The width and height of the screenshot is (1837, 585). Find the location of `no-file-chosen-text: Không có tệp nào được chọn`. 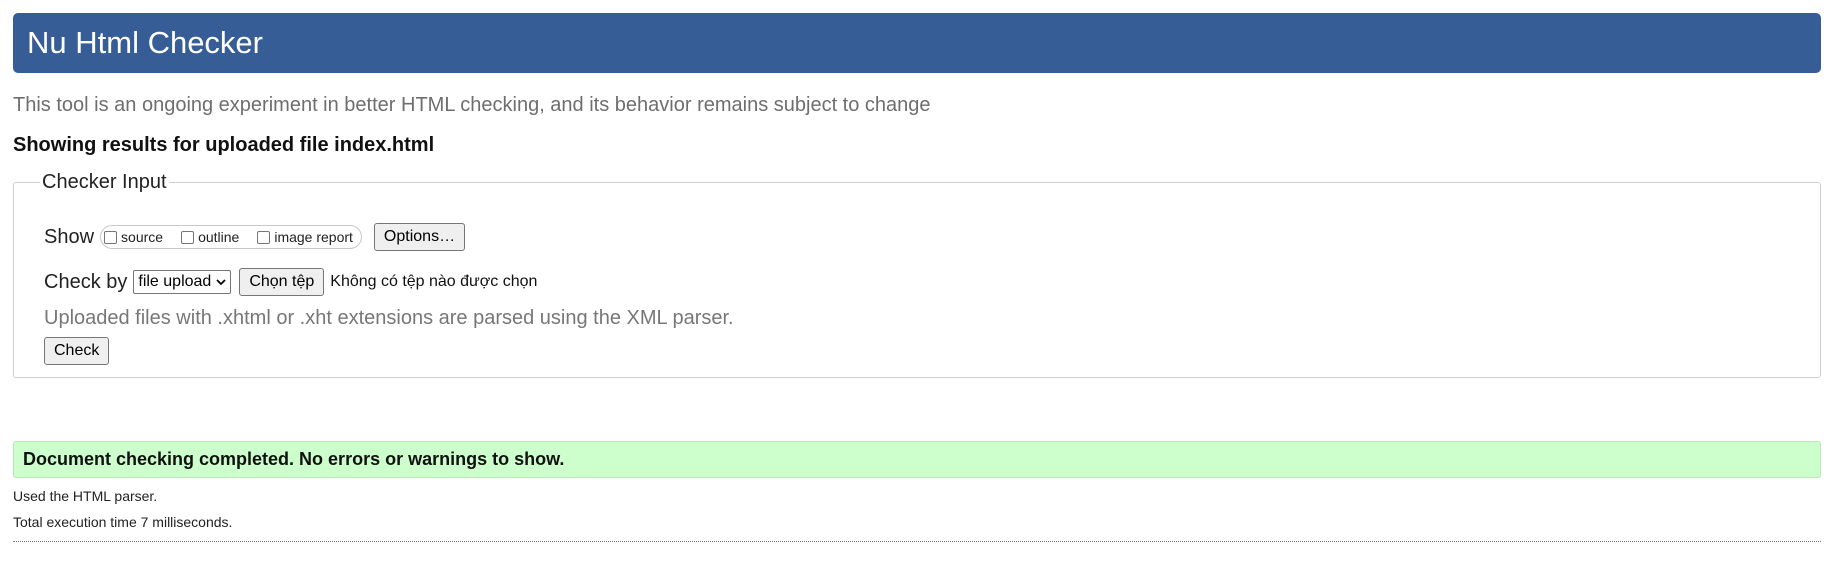

no-file-chosen-text: Không có tệp nào được chọn is located at coordinates (434, 281).